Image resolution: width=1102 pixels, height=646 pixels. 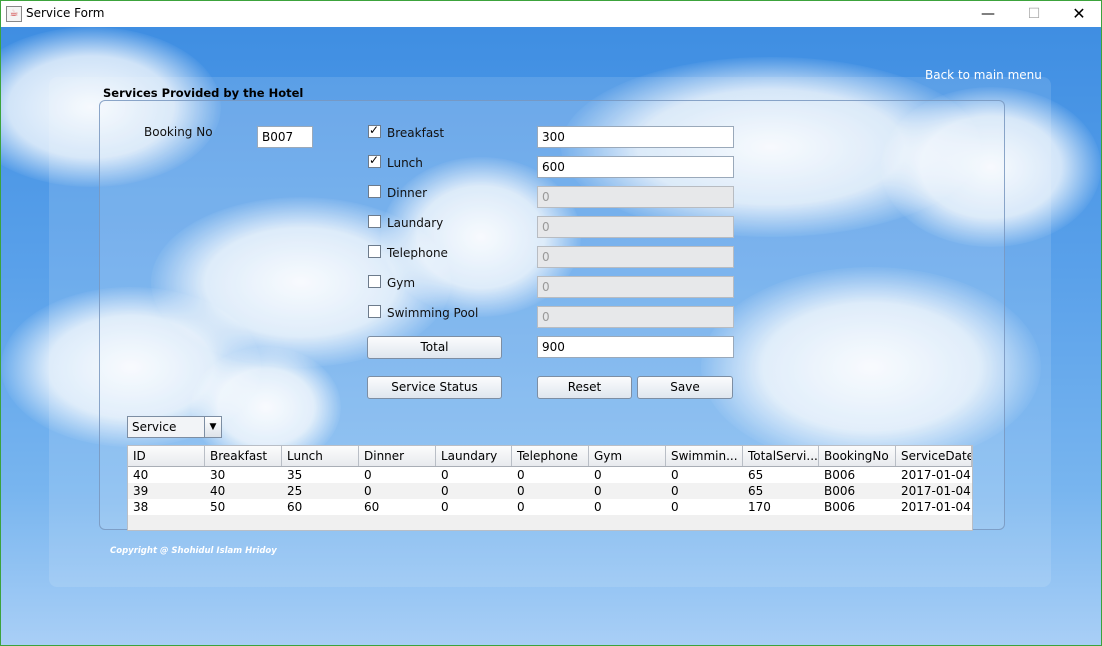 I want to click on title-bar: ☕ Service Form — ☐ ✕, so click(x=551, y=14).